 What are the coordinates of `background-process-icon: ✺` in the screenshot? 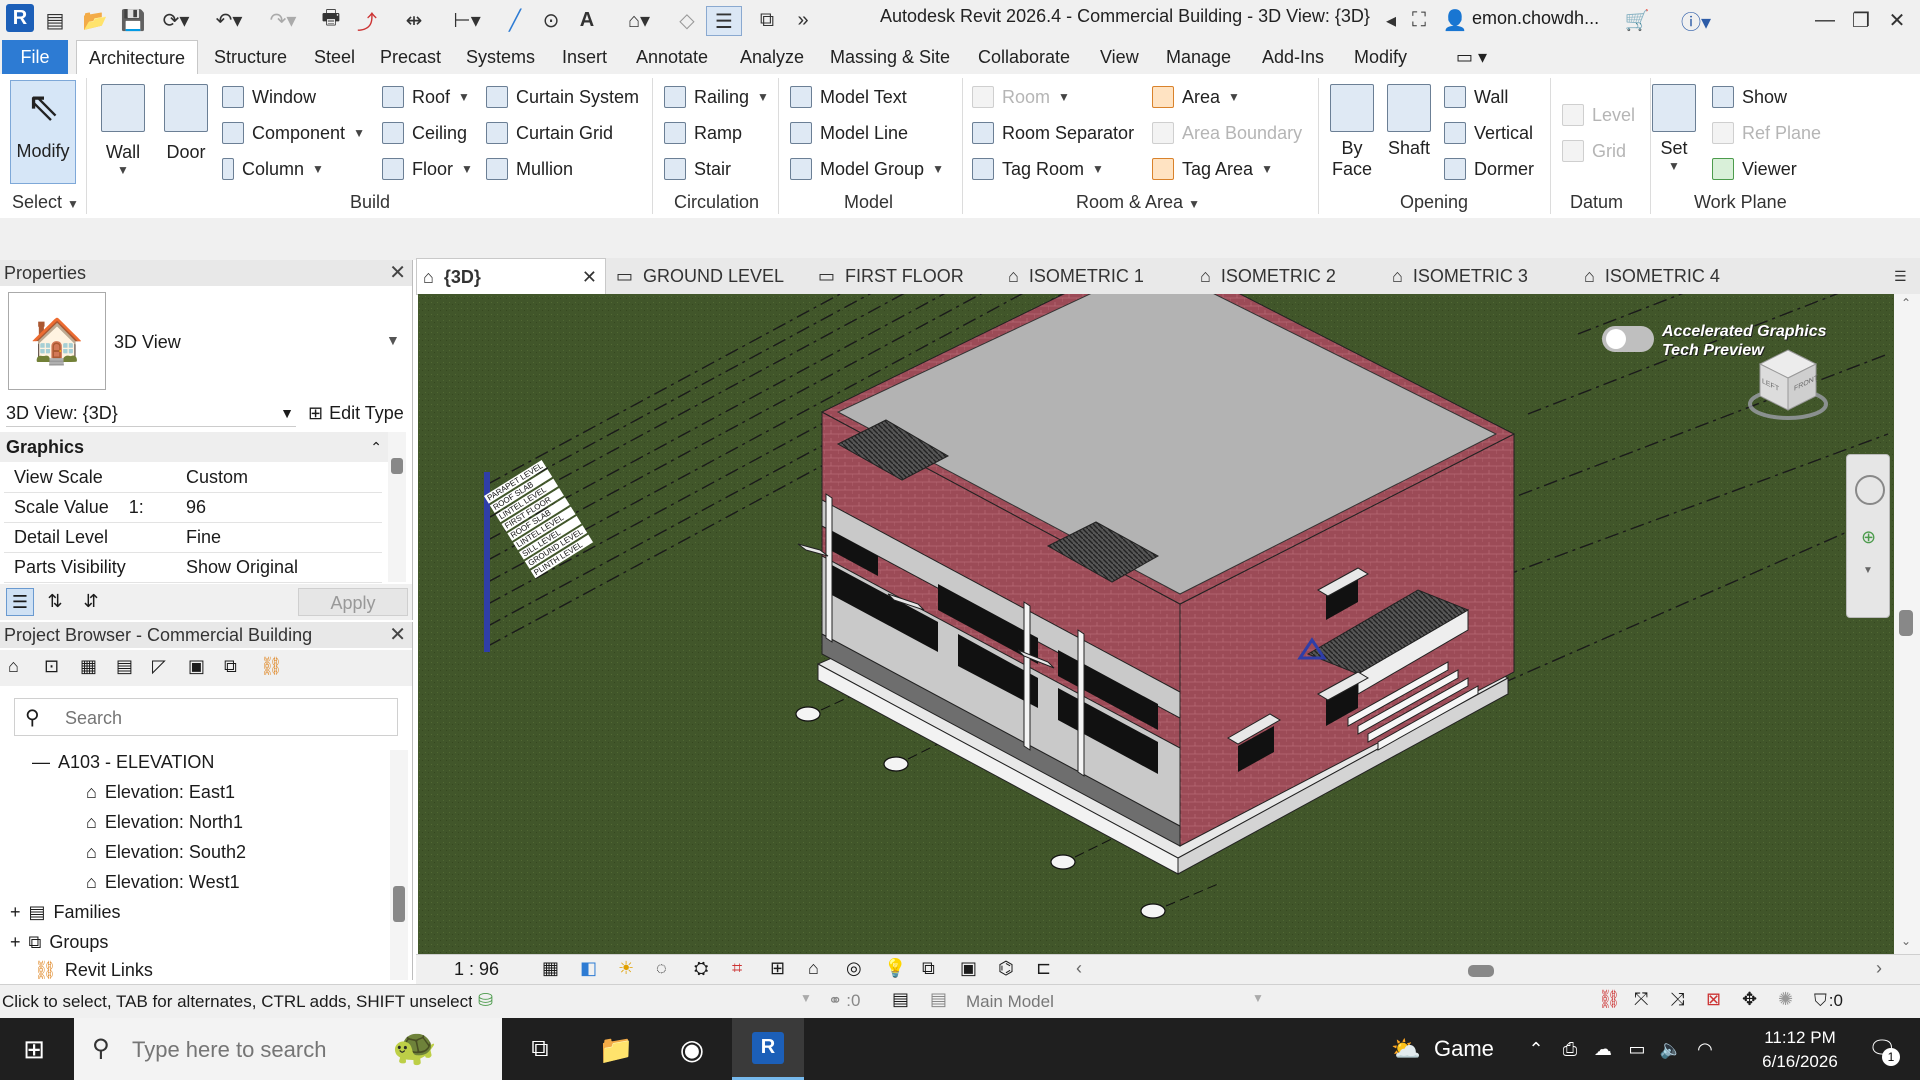 It's located at (1785, 999).